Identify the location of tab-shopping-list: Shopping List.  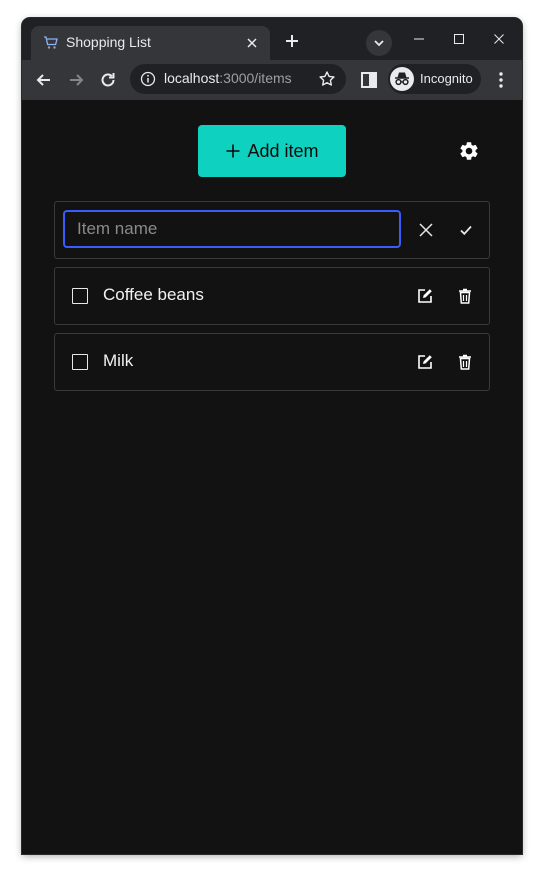
(150, 43).